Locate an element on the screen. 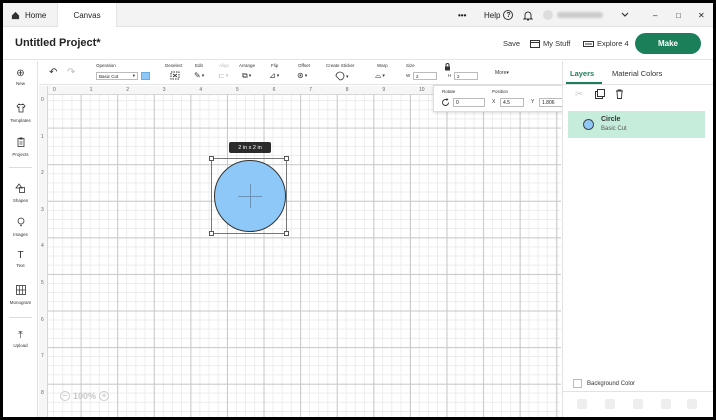 The width and height of the screenshot is (716, 420). flip-icon: ⊿ is located at coordinates (272, 75).